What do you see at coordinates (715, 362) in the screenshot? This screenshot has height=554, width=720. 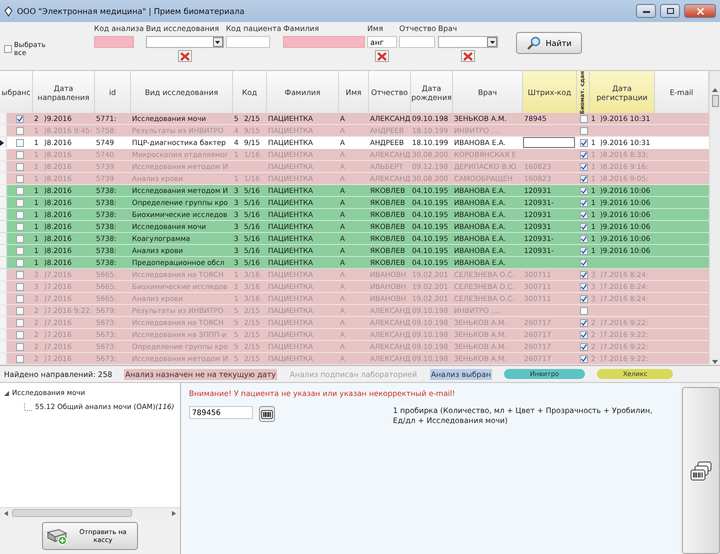 I see `scroll-down-icon` at bounding box center [715, 362].